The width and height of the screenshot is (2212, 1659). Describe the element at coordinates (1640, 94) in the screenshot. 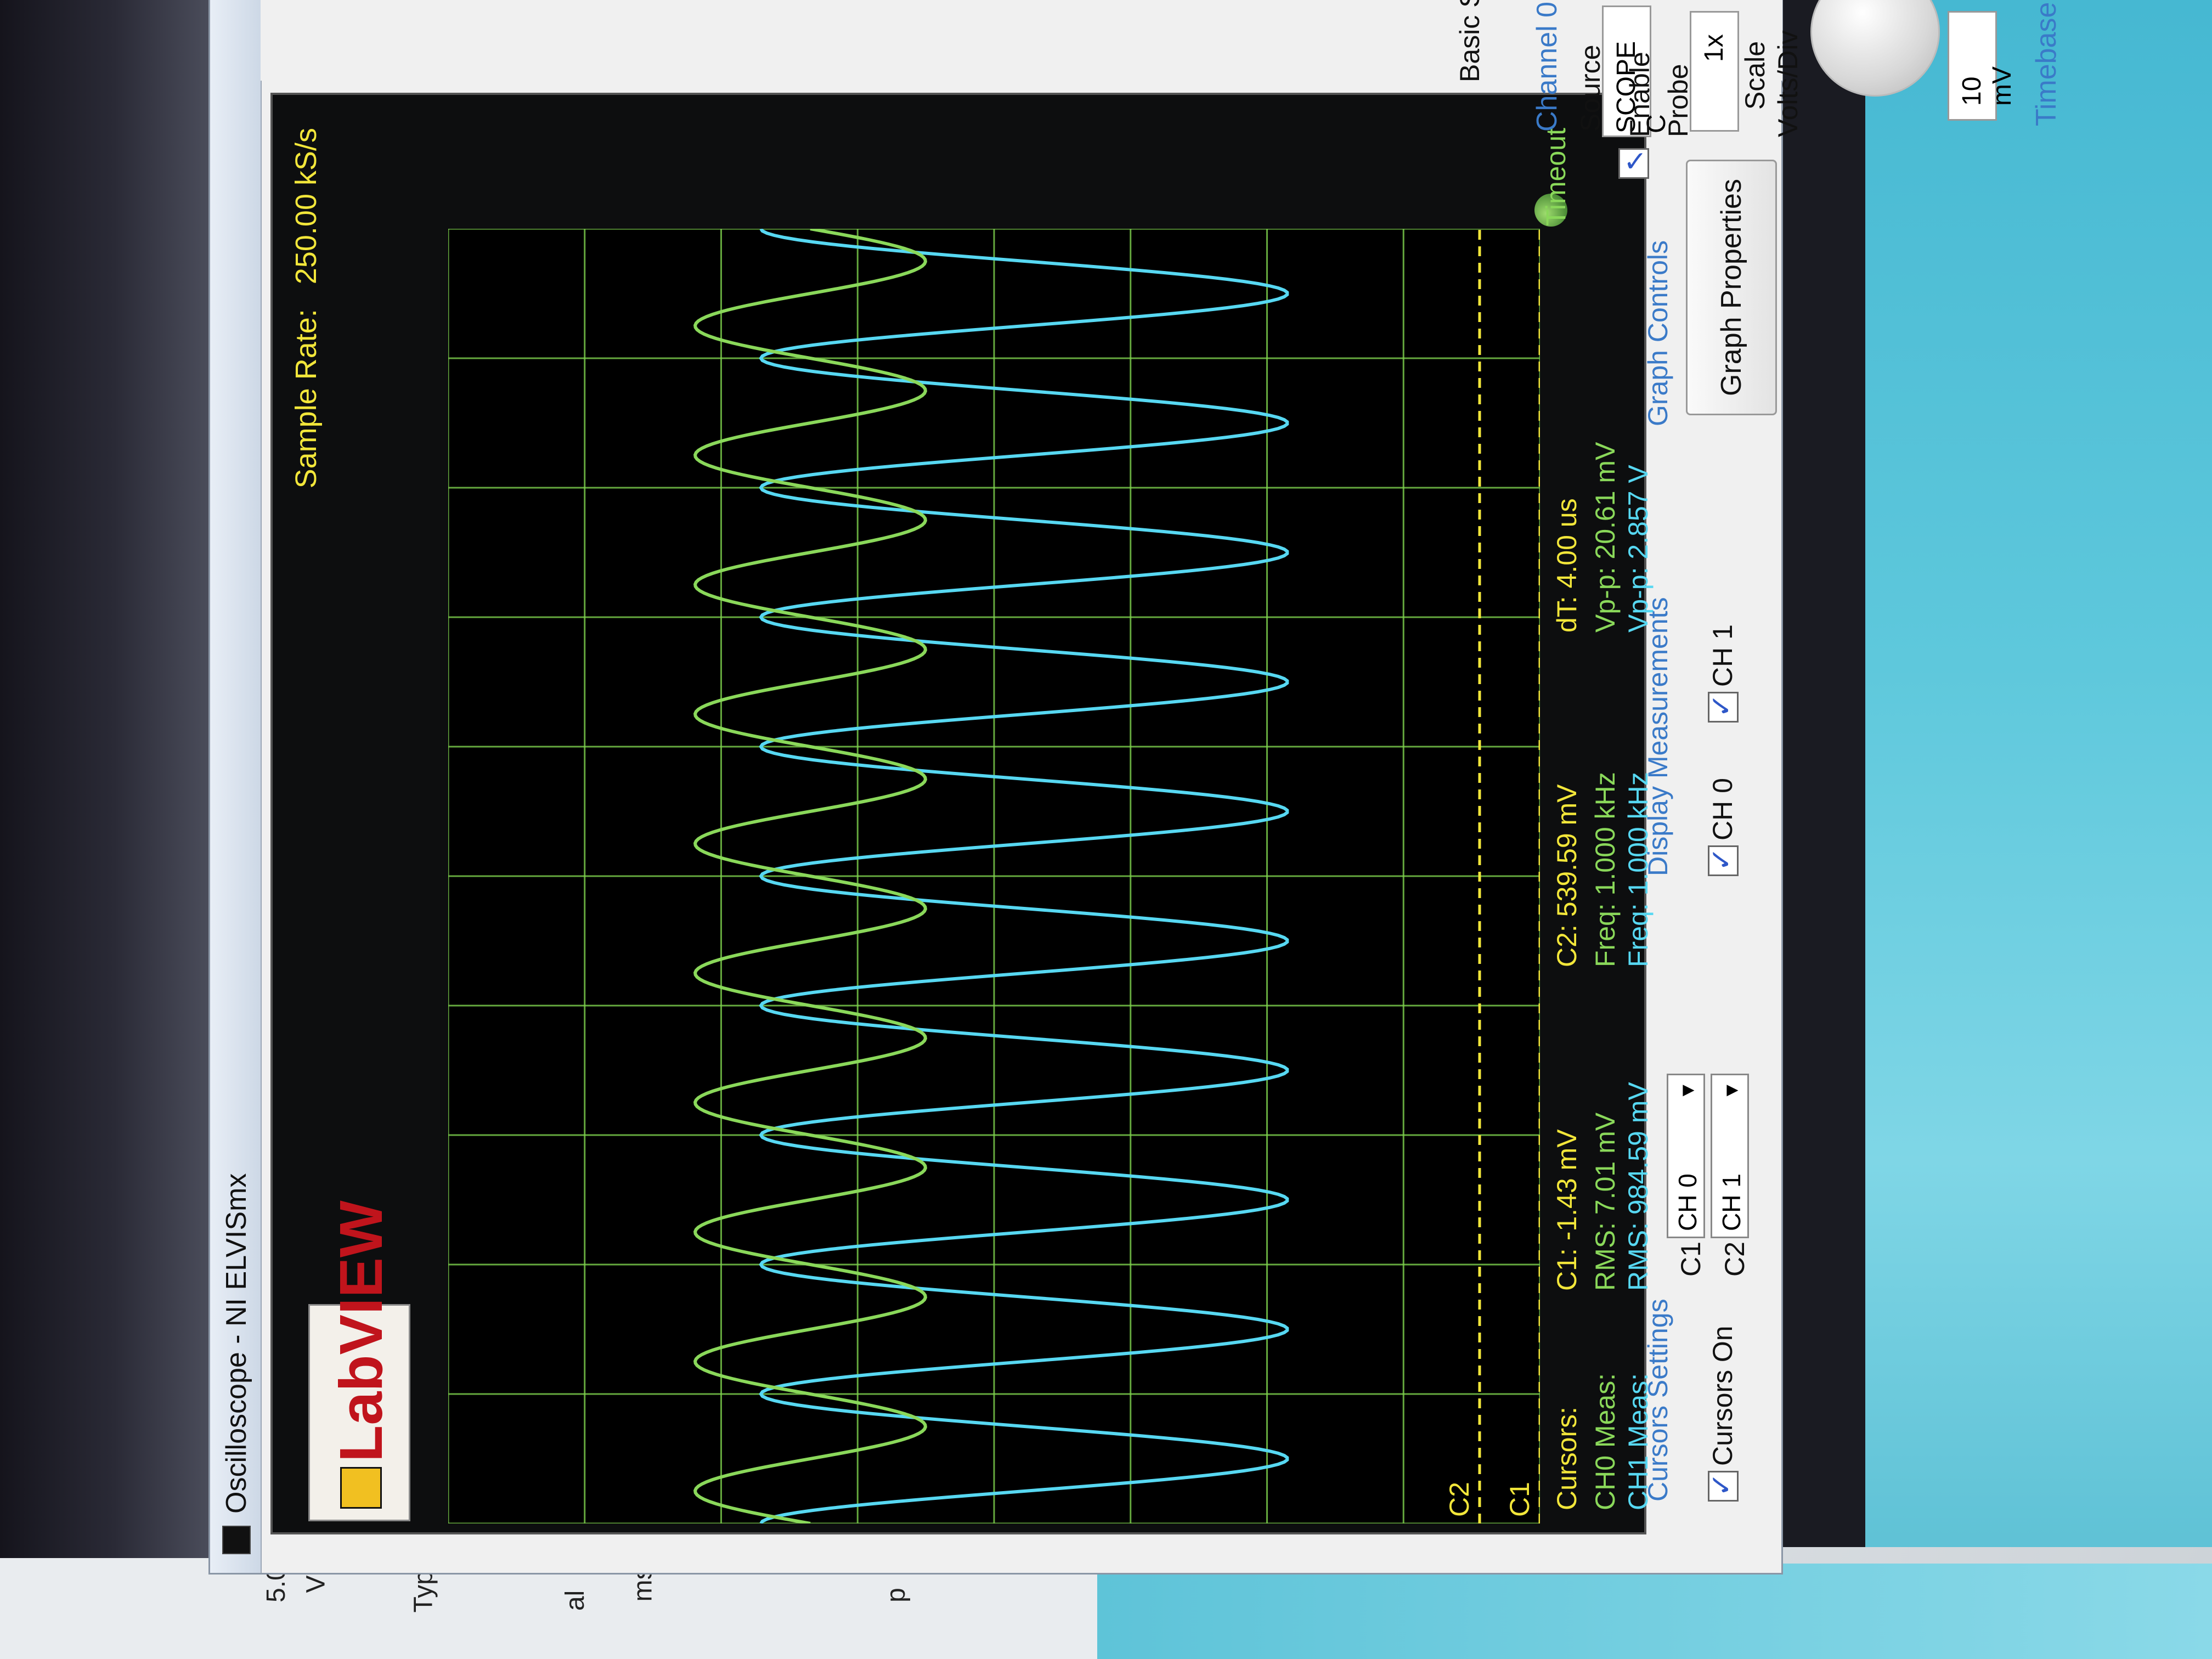

I see `enable-label: Enable` at that location.